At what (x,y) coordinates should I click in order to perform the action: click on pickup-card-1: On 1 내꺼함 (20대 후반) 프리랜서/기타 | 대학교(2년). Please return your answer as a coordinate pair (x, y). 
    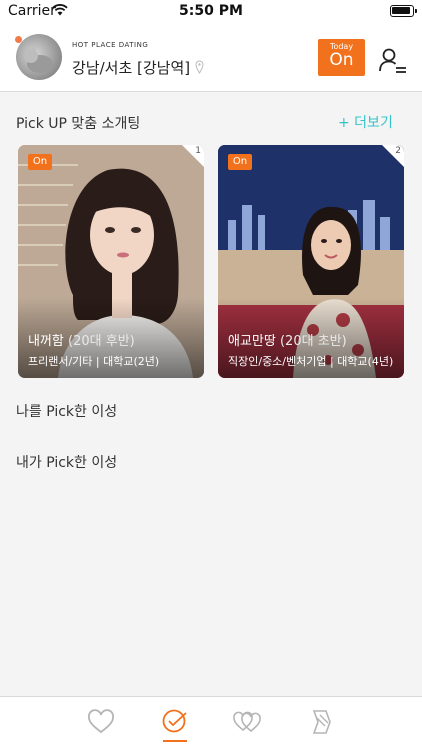
    Looking at the image, I should click on (111, 261).